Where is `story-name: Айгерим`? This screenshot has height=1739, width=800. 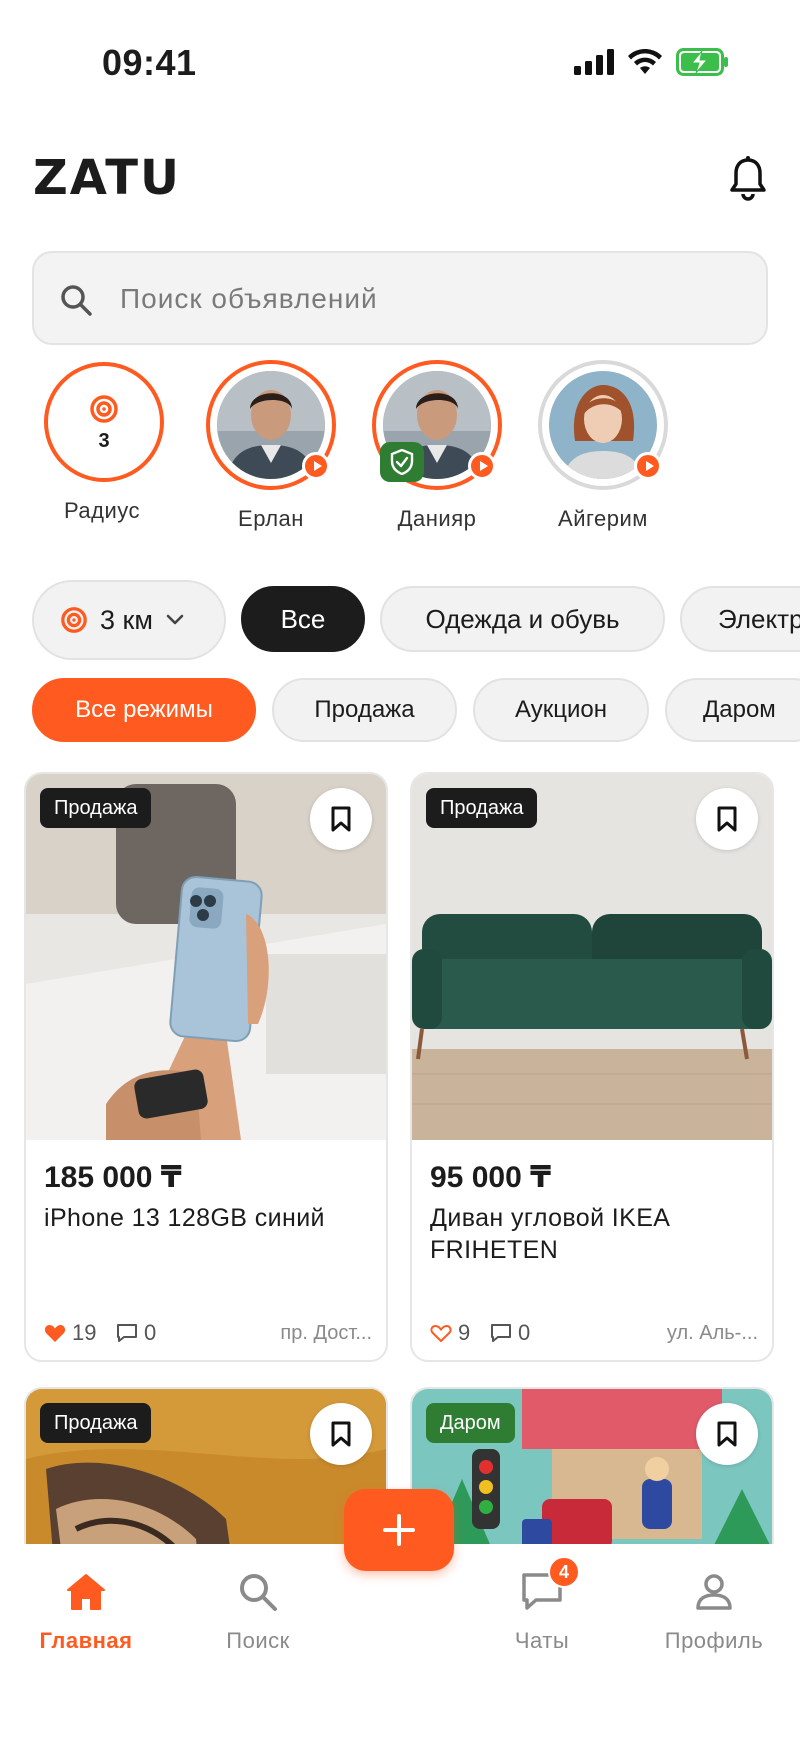
story-name: Айгерим is located at coordinates (603, 518).